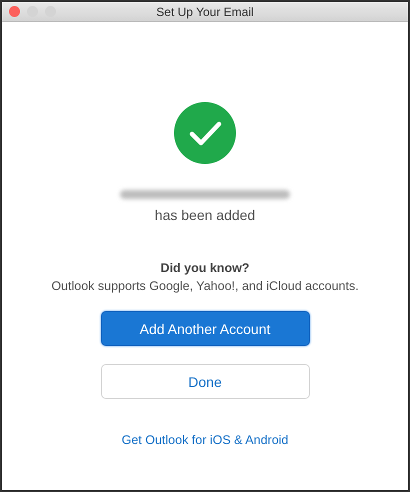  What do you see at coordinates (205, 215) in the screenshot?
I see `status-message: has been added` at bounding box center [205, 215].